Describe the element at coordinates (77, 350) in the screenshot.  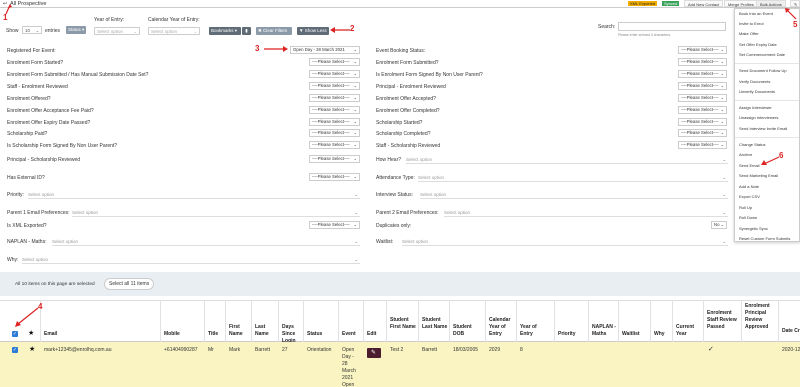
I see `cell-email: mark+12345@enrolhq.com.au` at that location.